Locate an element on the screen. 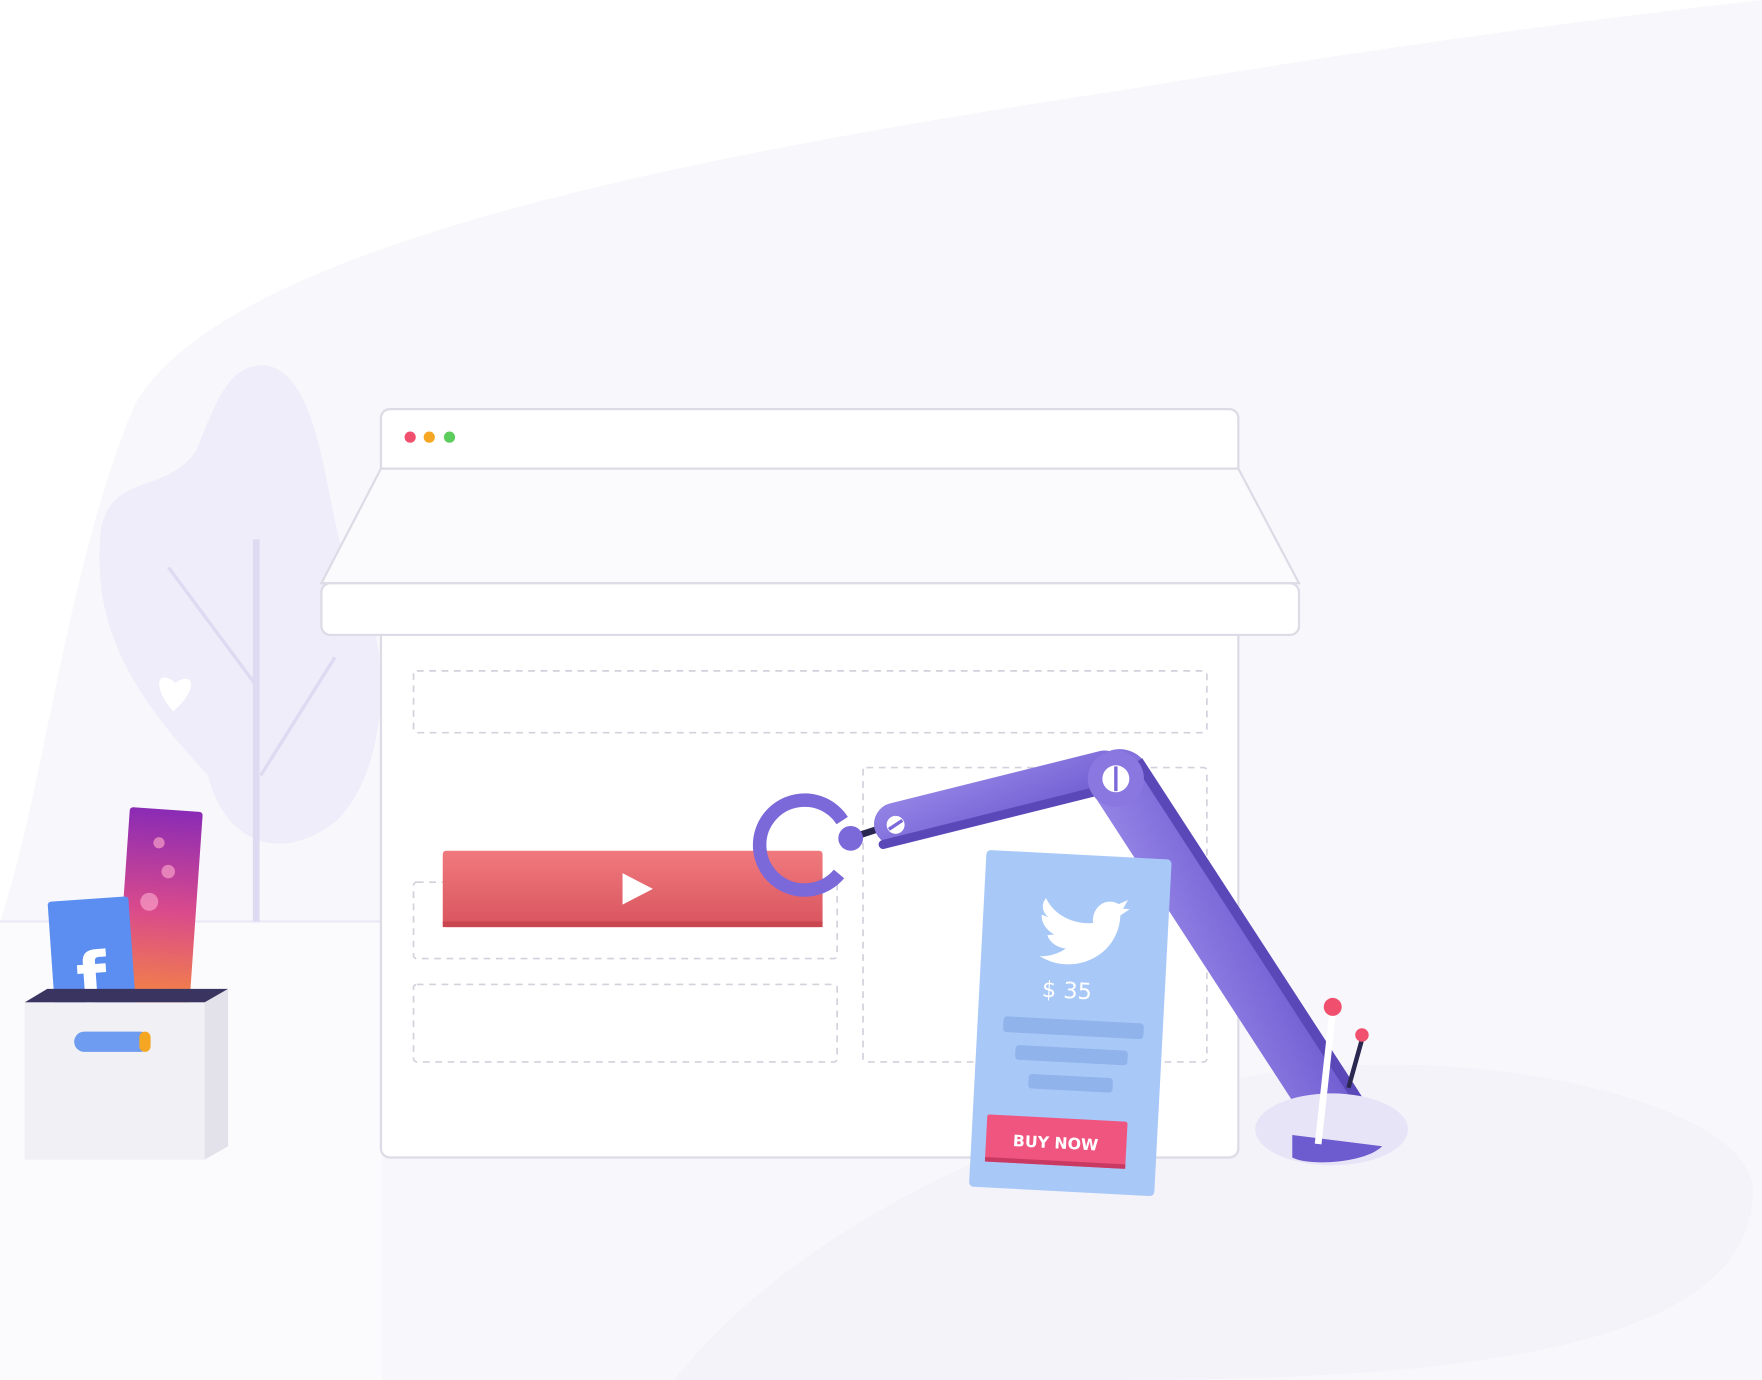 The height and width of the screenshot is (1380, 1762). minimize-dot is located at coordinates (429, 437).